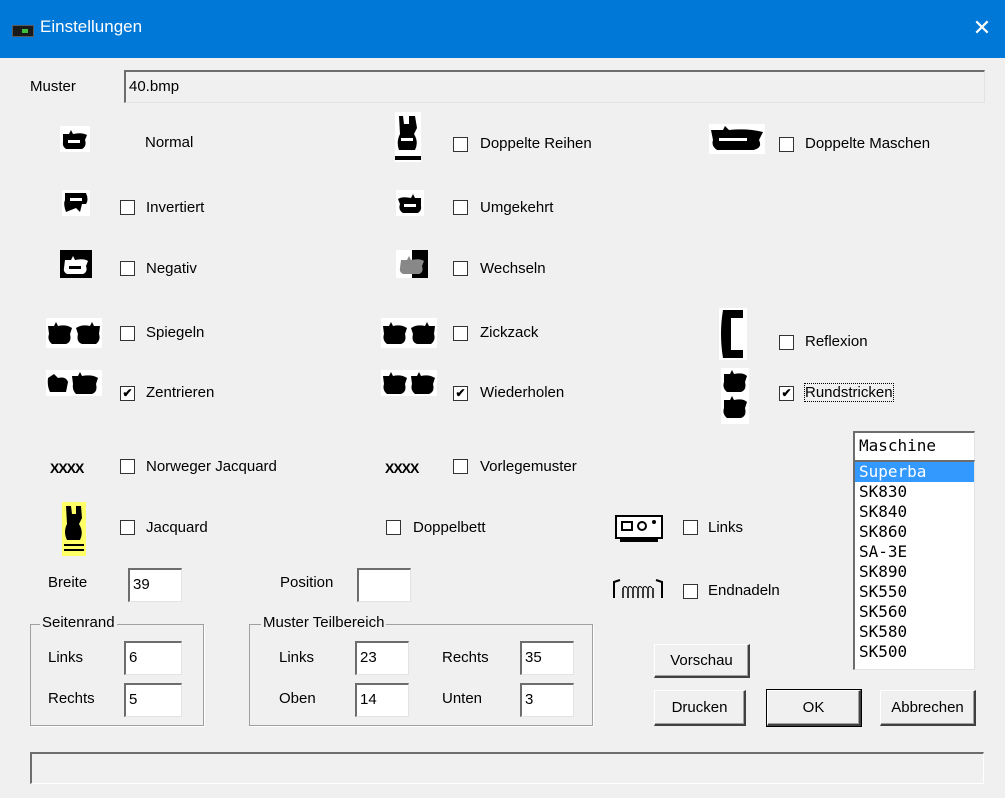  What do you see at coordinates (127, 207) in the screenshot?
I see `invertiert-checkbox` at bounding box center [127, 207].